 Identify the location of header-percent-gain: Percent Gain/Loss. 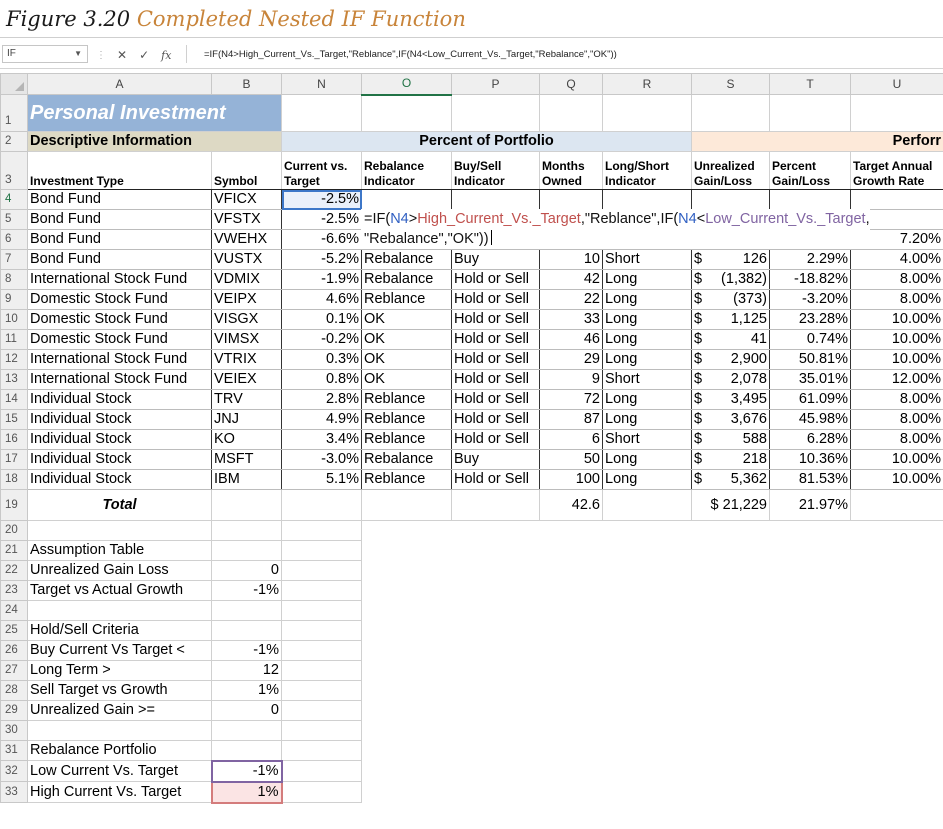
(810, 170).